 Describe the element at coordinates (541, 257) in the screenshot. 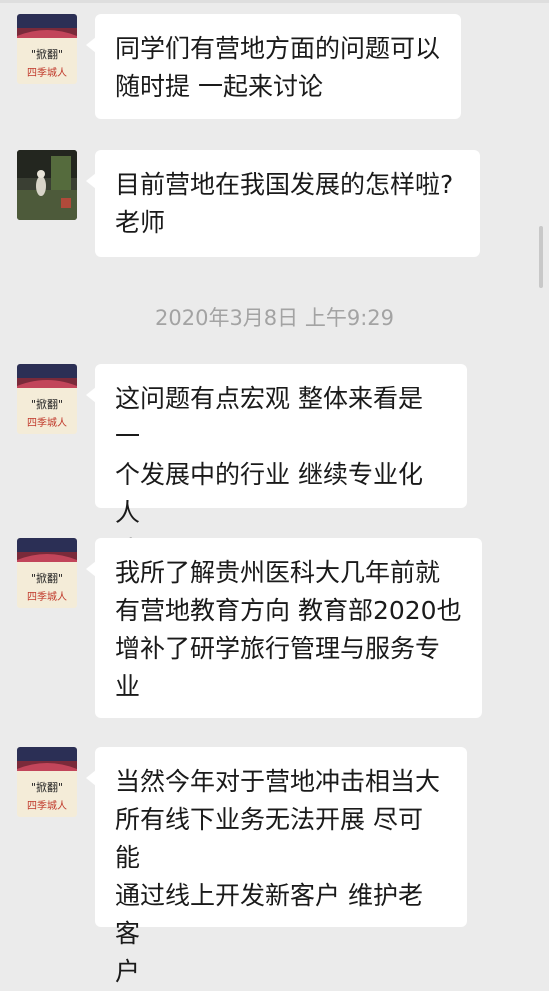

I see `scrollbar` at that location.